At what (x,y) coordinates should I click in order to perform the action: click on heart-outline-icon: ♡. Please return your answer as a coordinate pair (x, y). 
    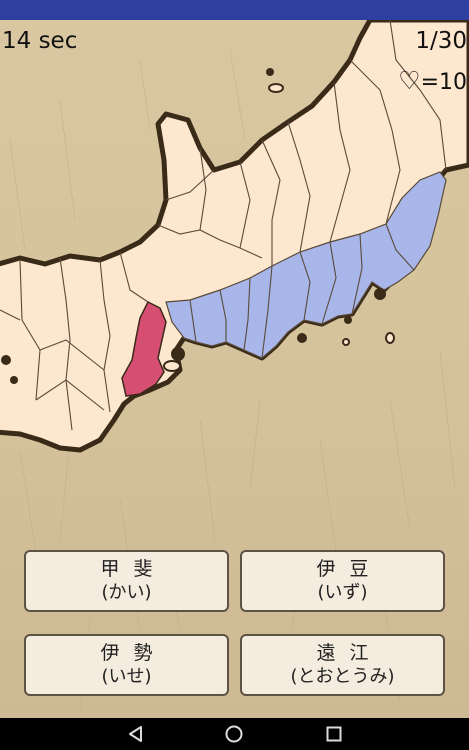
    Looking at the image, I should click on (409, 80).